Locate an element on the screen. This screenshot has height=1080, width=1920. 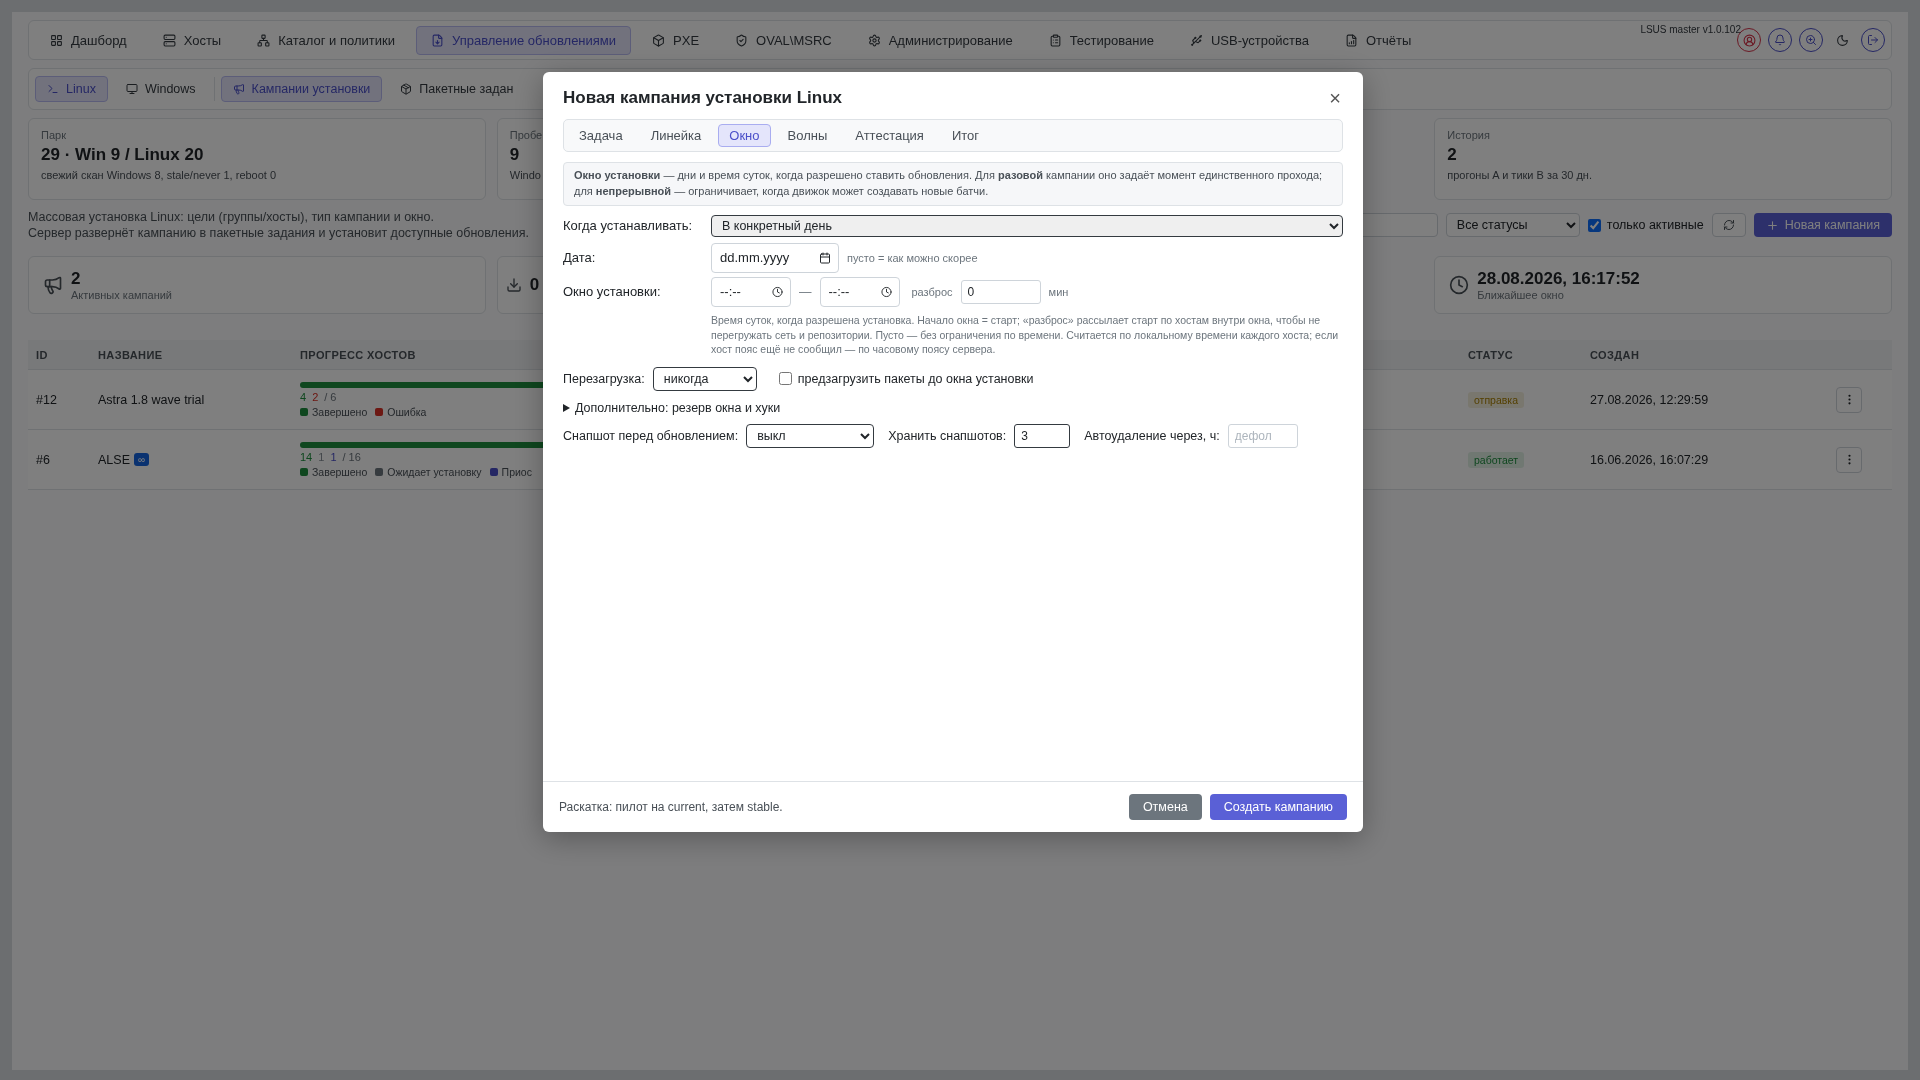
total-count: / 6 is located at coordinates (330, 396).